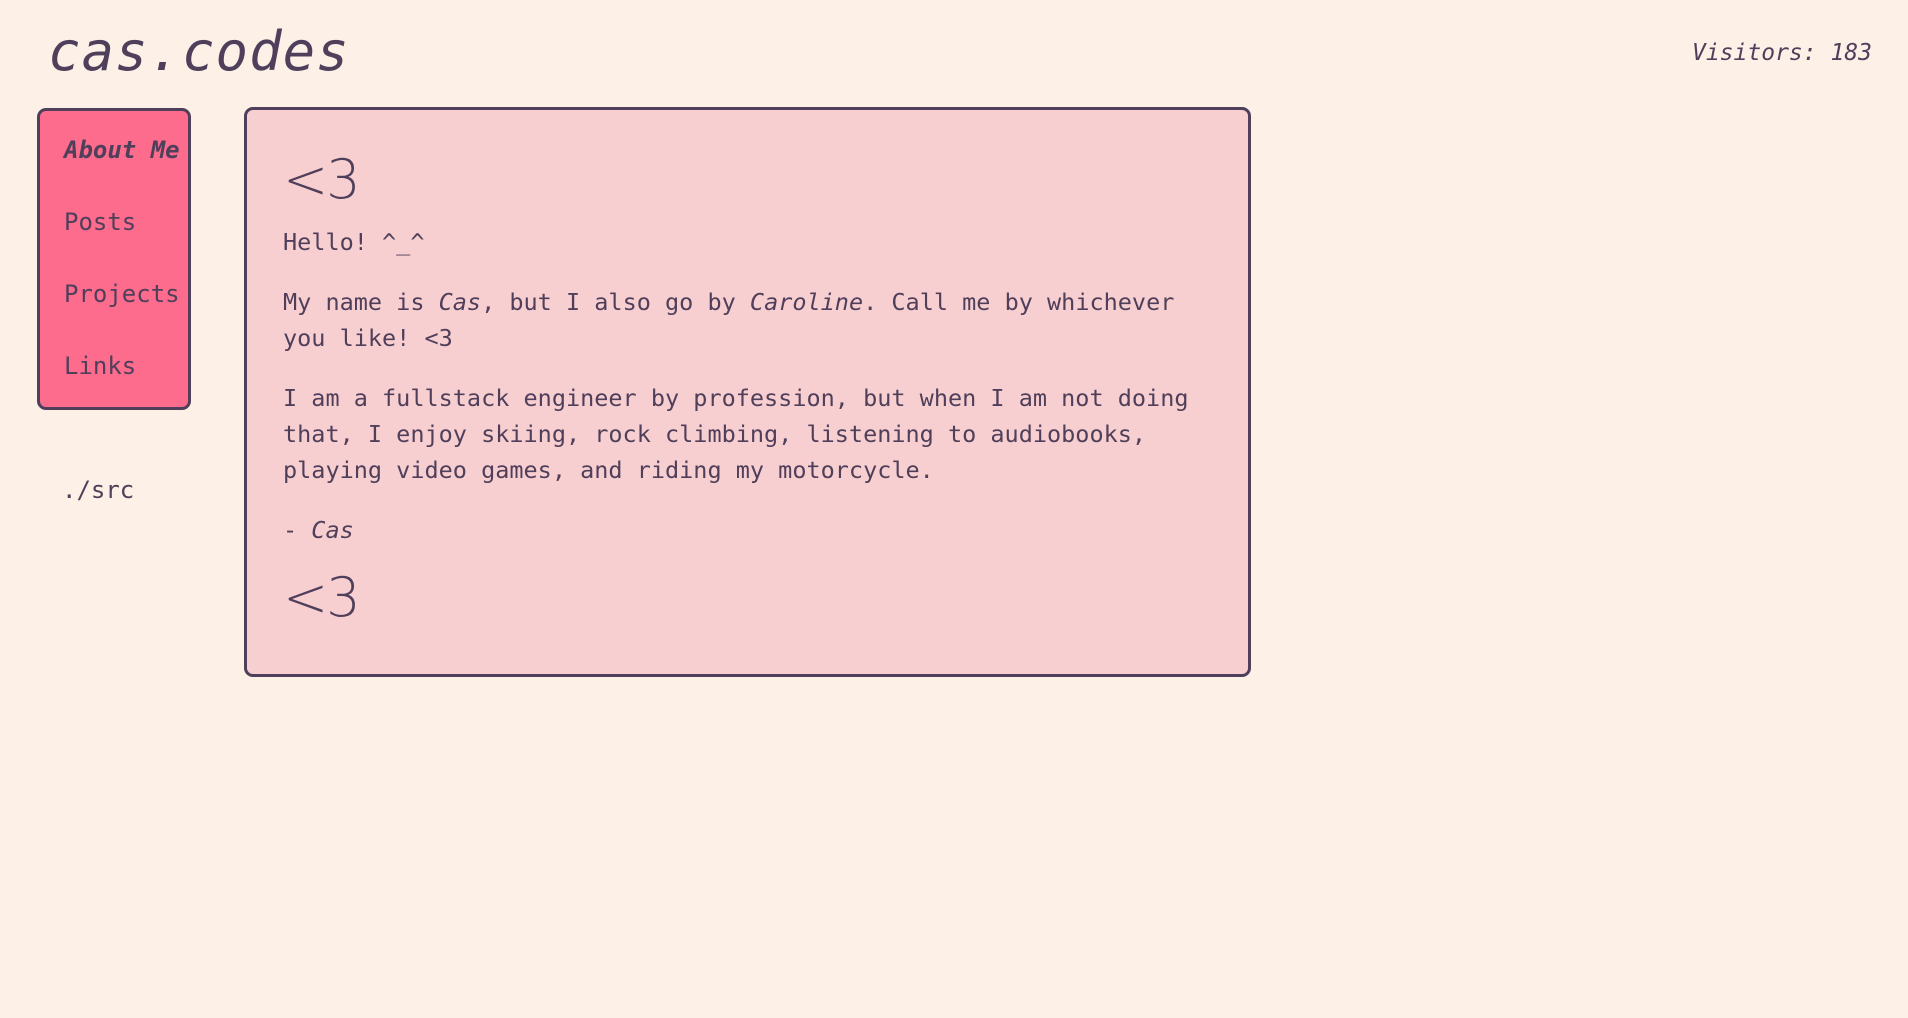 This screenshot has width=1908, height=1018. I want to click on sidebar-item-posts: Posts, so click(126, 241).